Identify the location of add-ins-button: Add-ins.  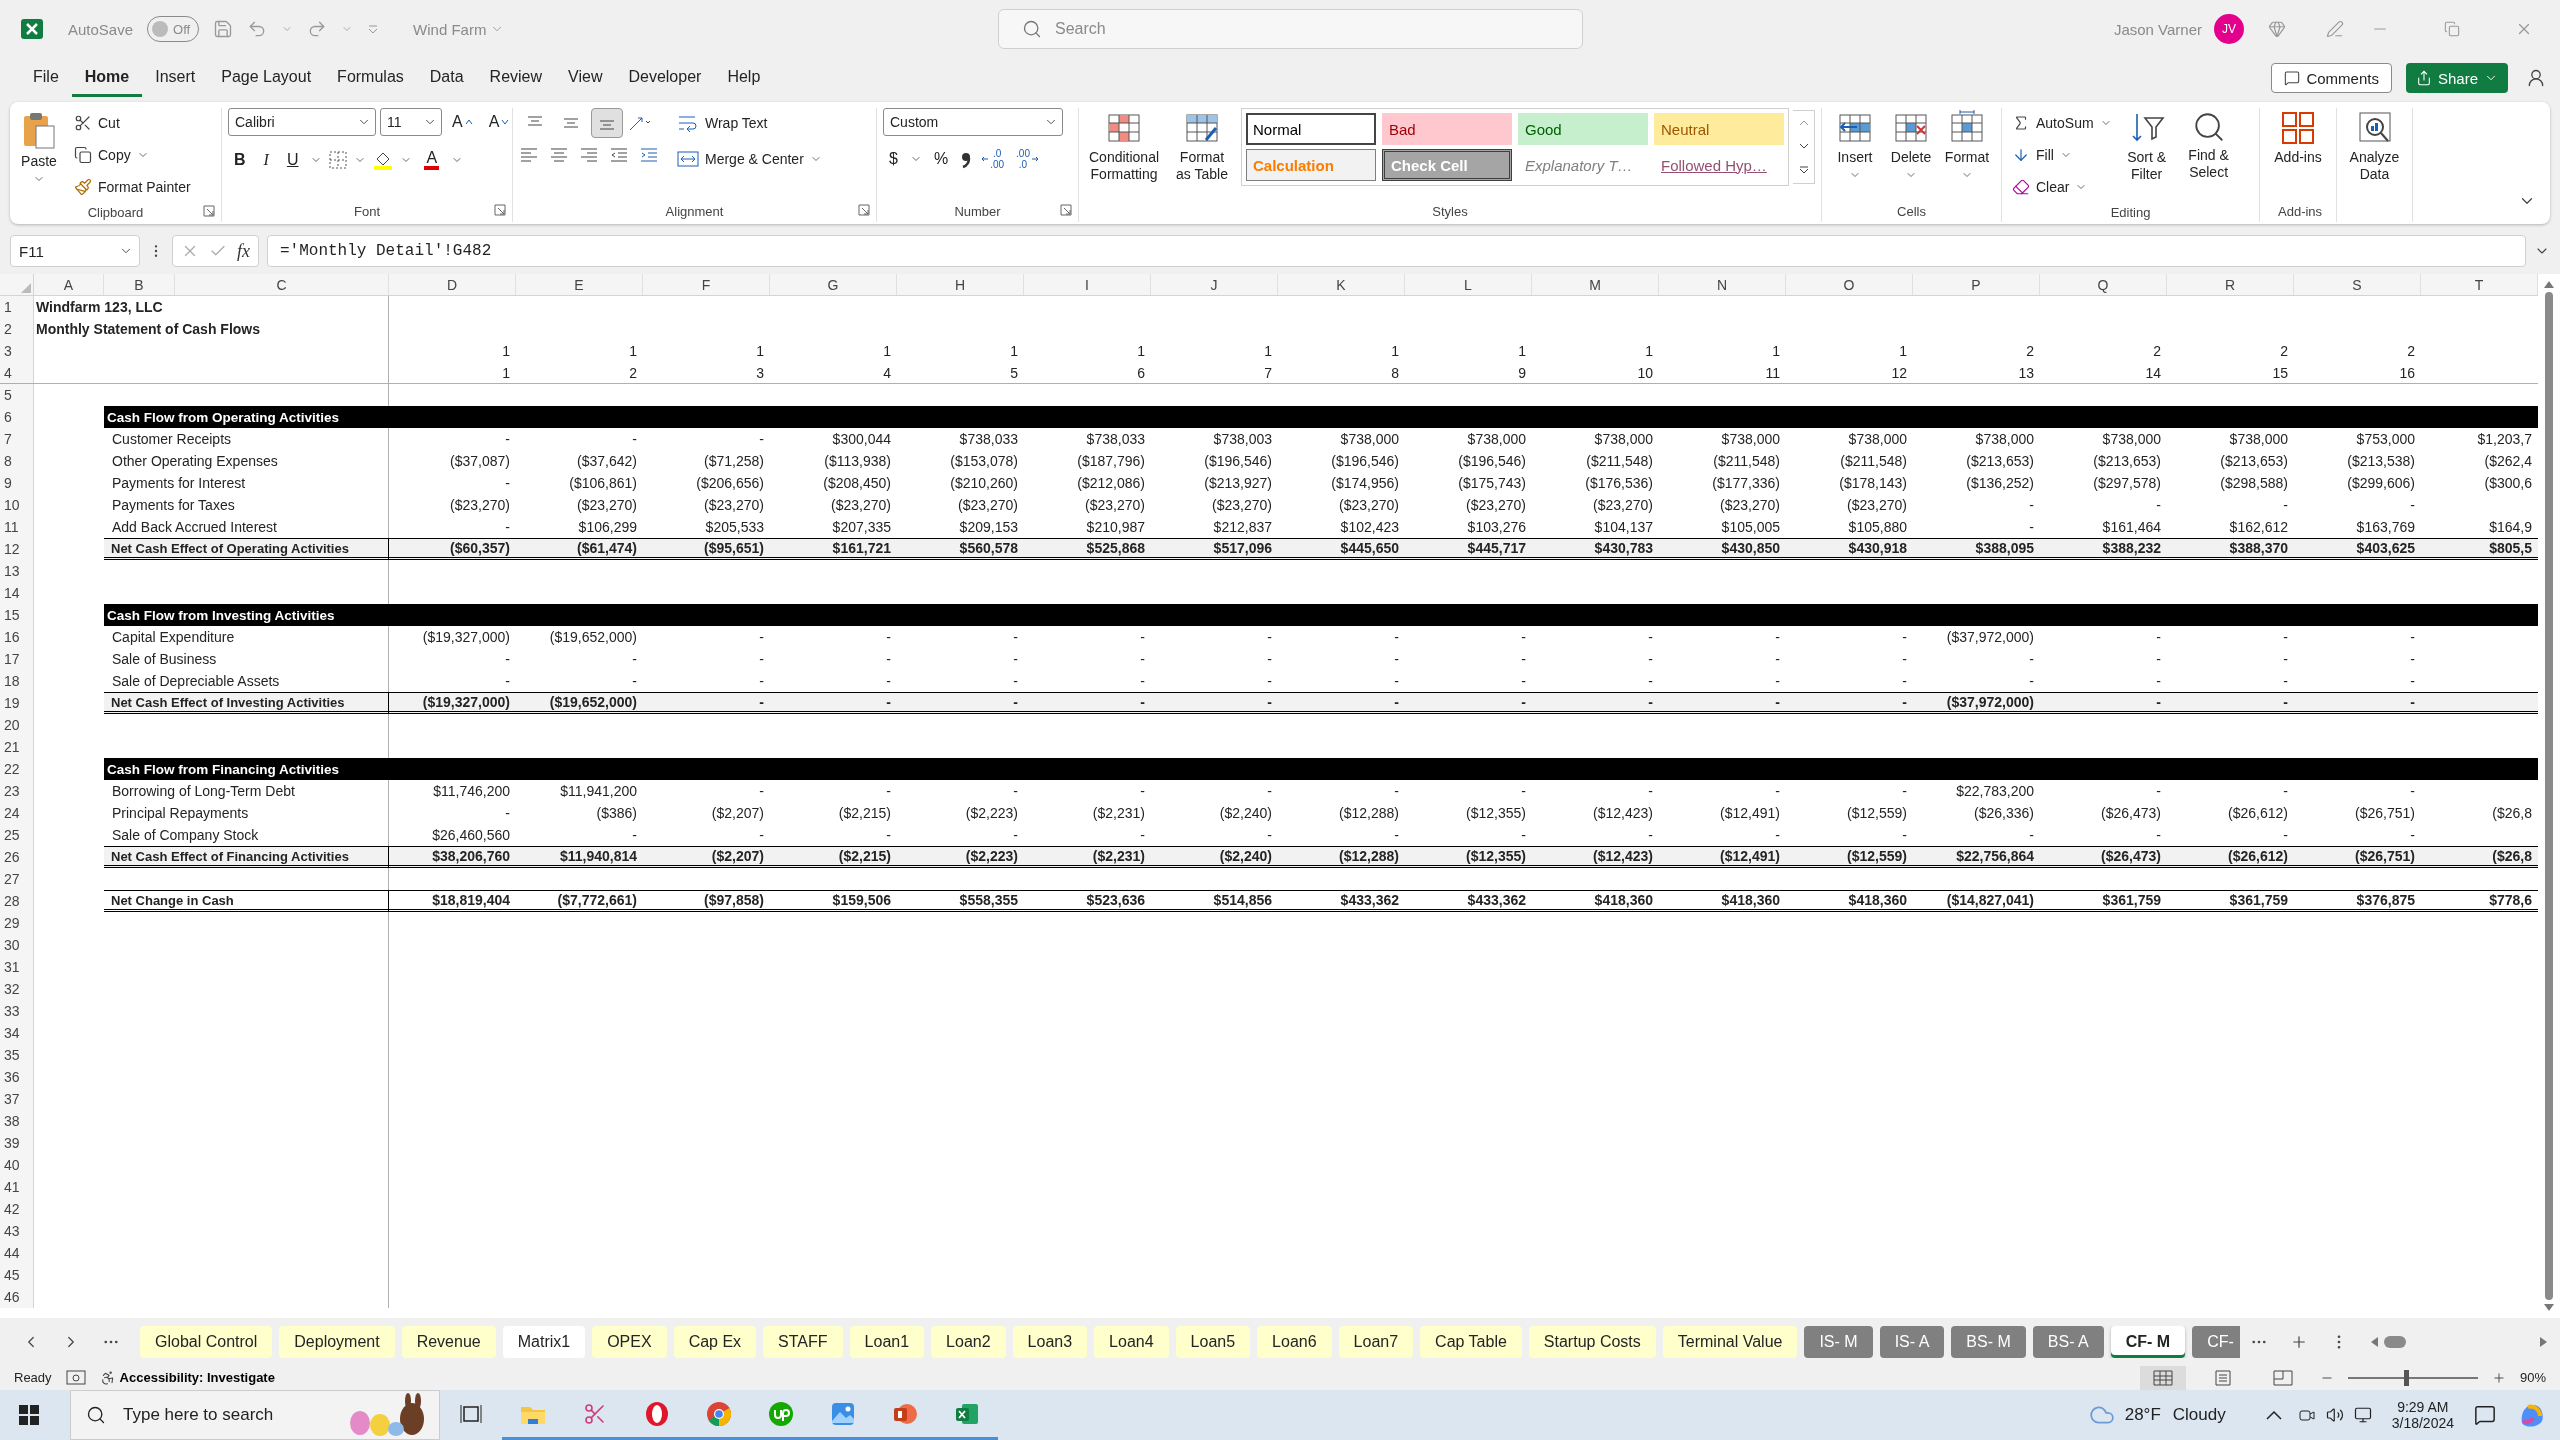
(2298, 138).